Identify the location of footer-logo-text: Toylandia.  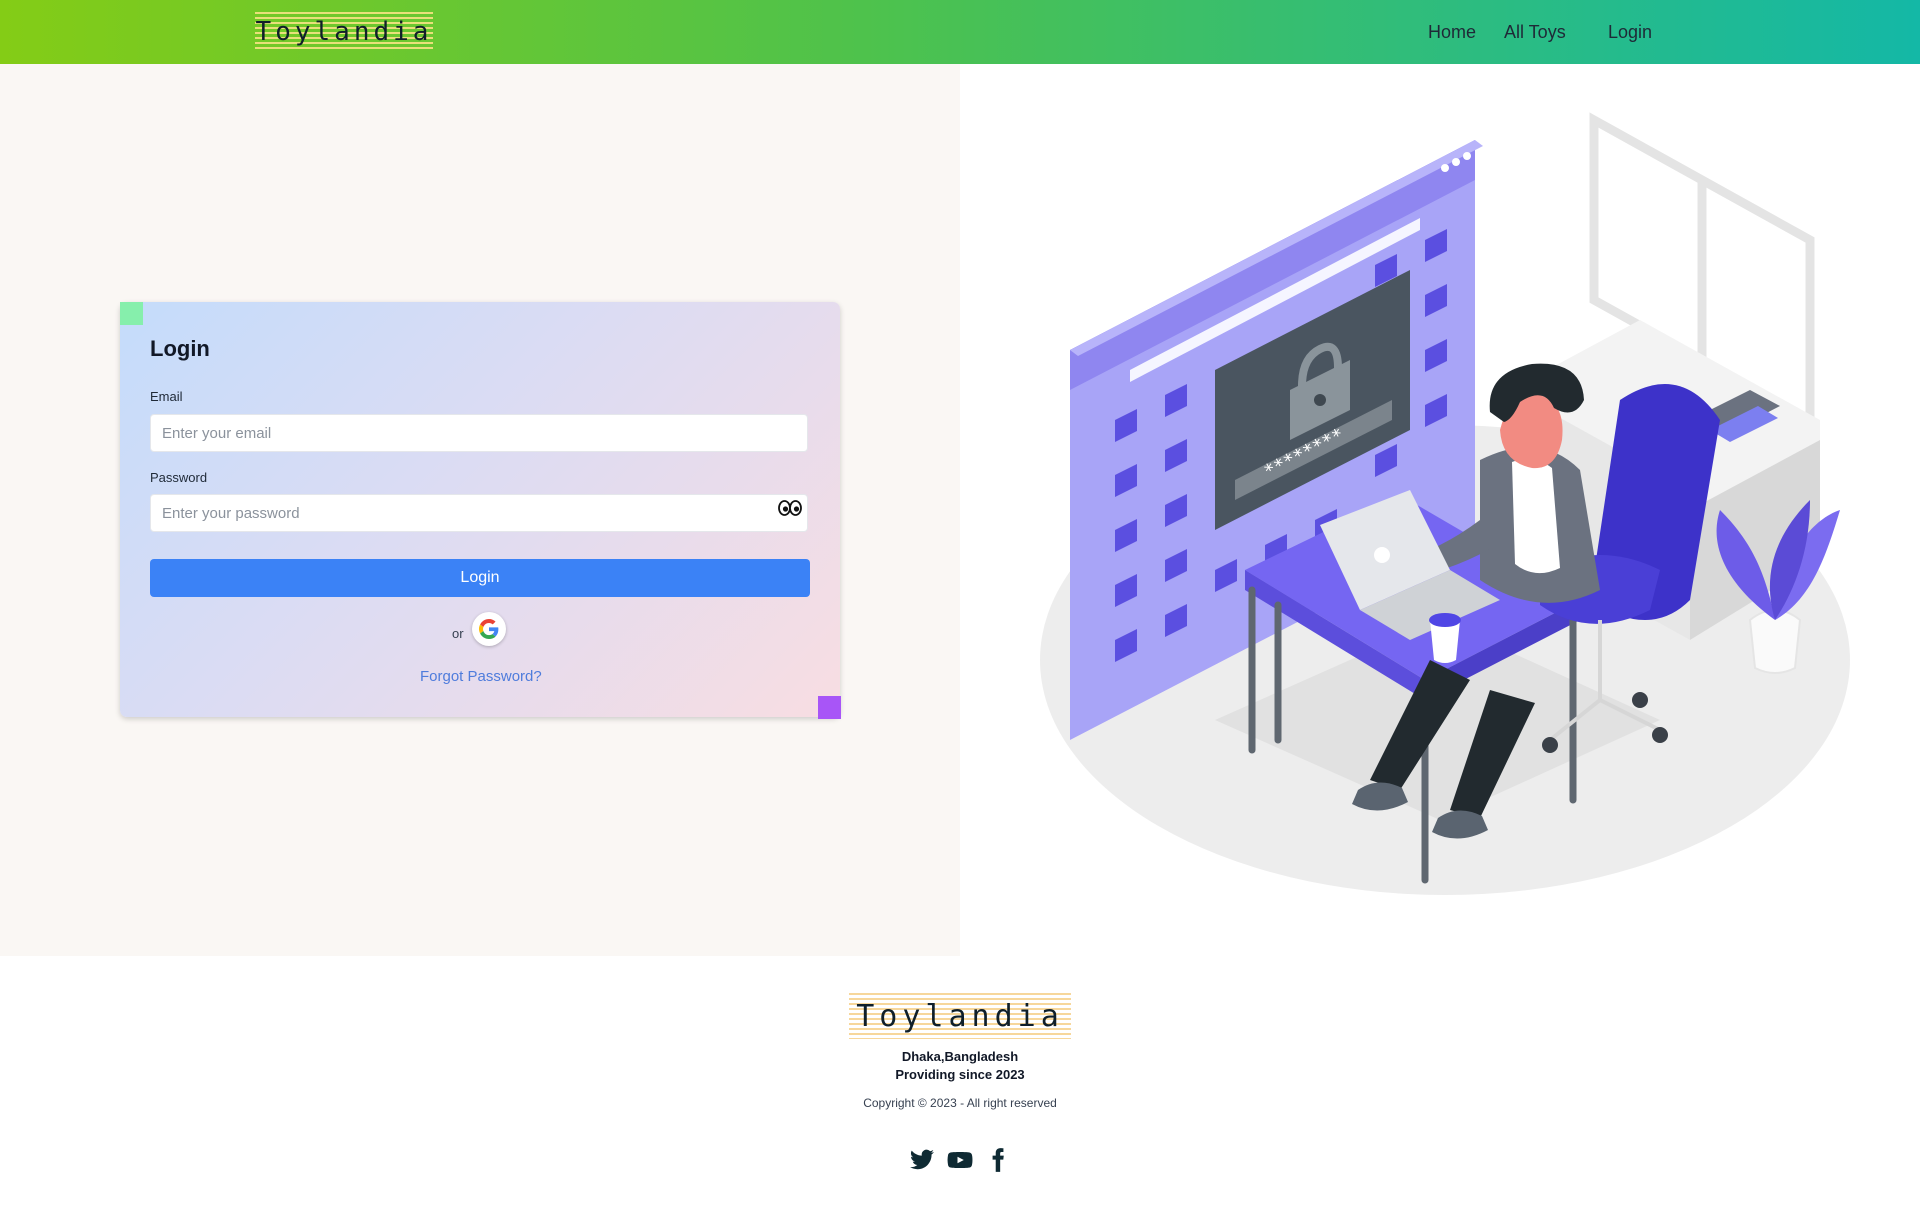
(960, 1016).